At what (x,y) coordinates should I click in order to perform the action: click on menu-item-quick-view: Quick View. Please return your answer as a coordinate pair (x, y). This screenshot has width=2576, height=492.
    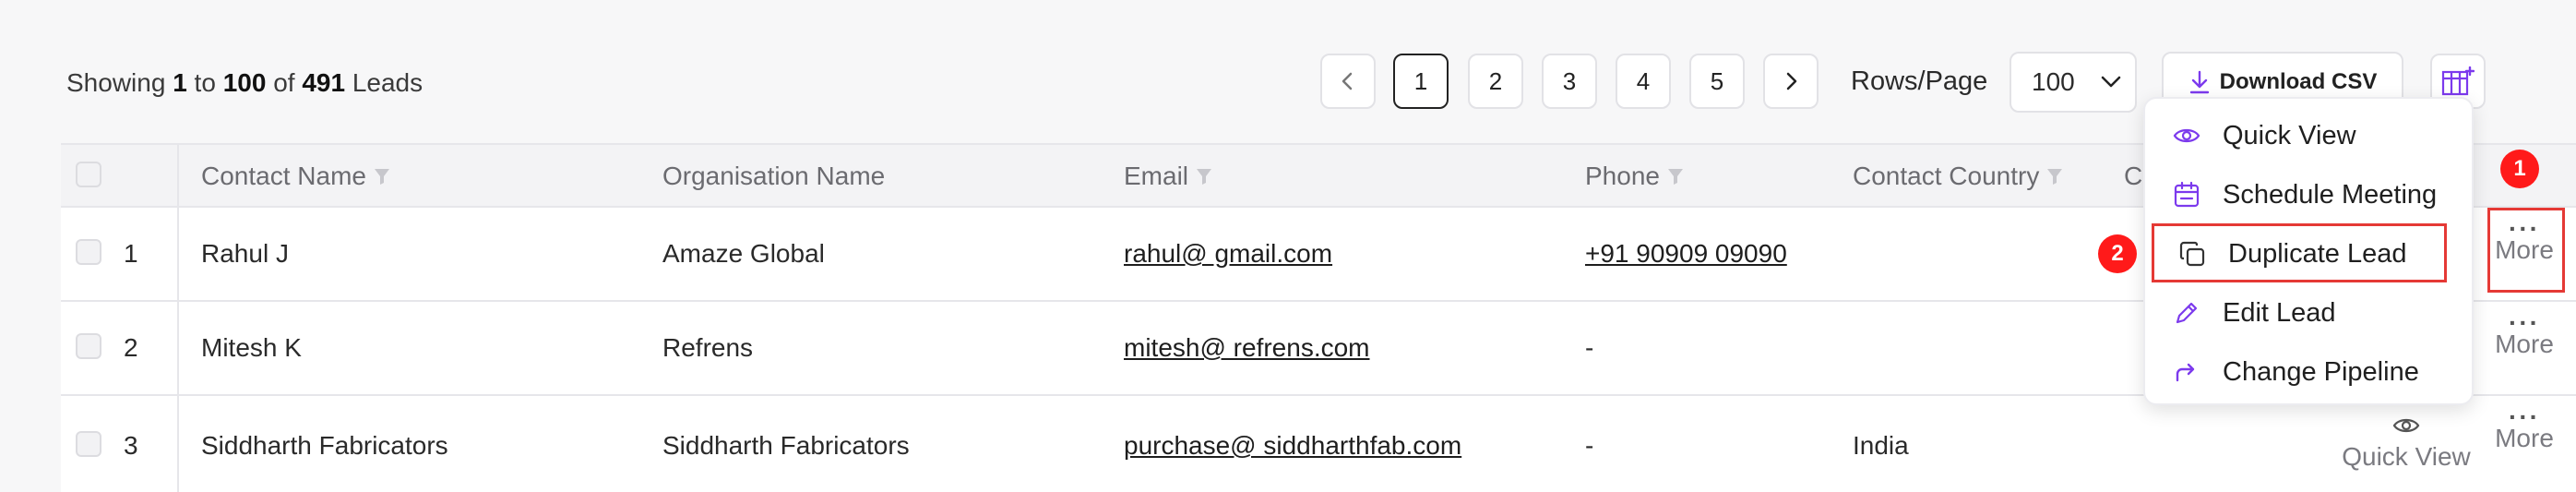
    Looking at the image, I should click on (2264, 135).